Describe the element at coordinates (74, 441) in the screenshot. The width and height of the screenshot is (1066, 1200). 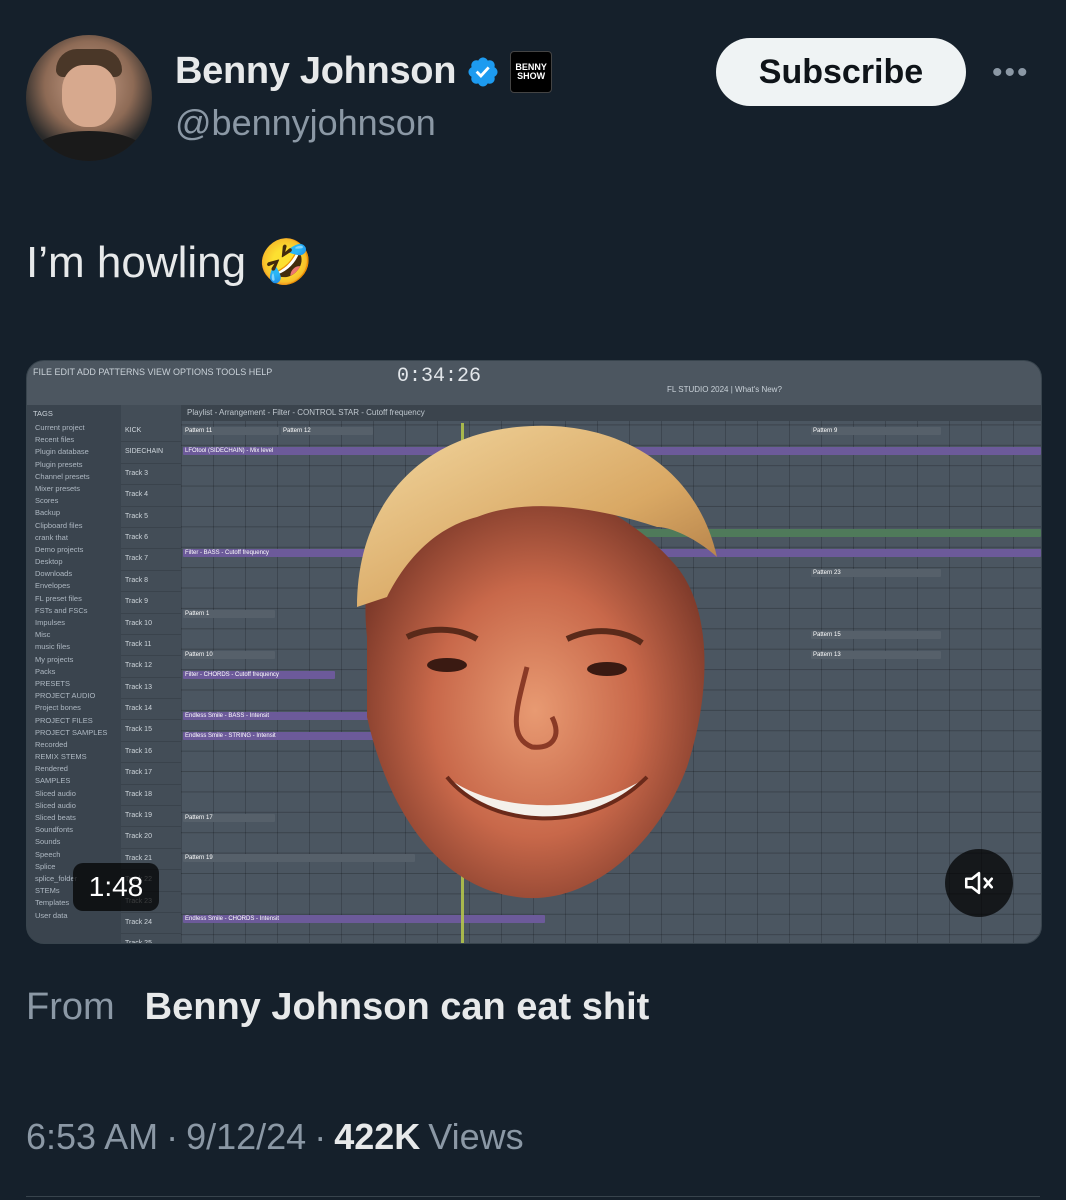
I see `browser-item: Recent files` at that location.